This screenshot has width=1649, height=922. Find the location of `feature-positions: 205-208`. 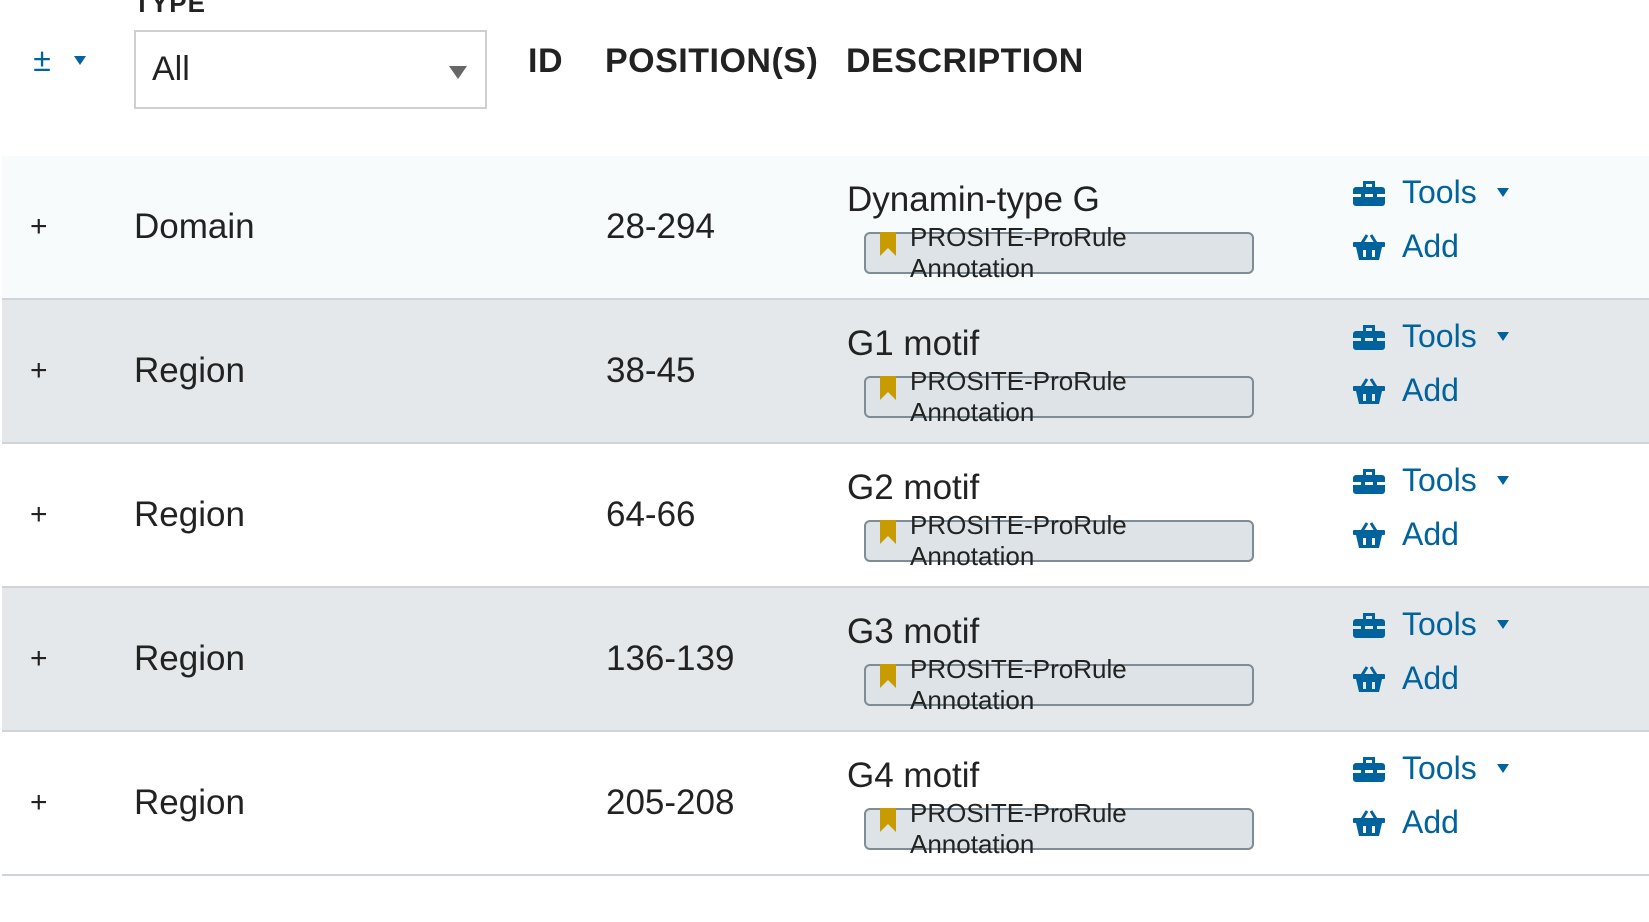

feature-positions: 205-208 is located at coordinates (670, 802).